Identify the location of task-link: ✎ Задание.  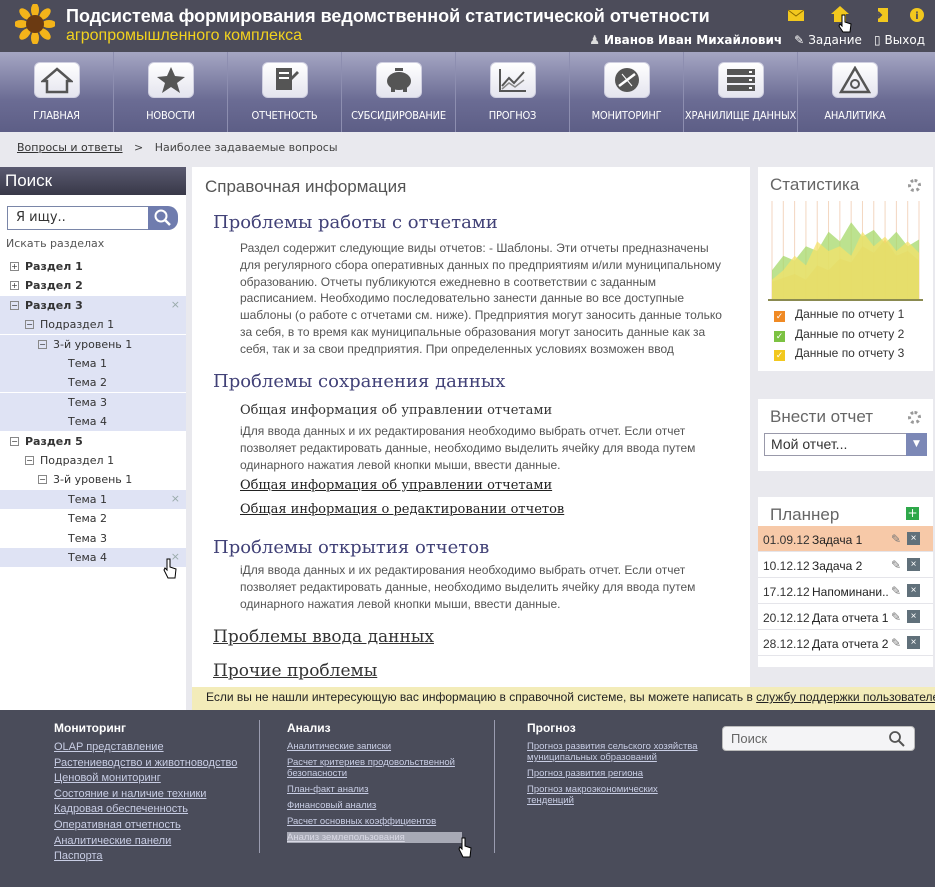
(828, 40).